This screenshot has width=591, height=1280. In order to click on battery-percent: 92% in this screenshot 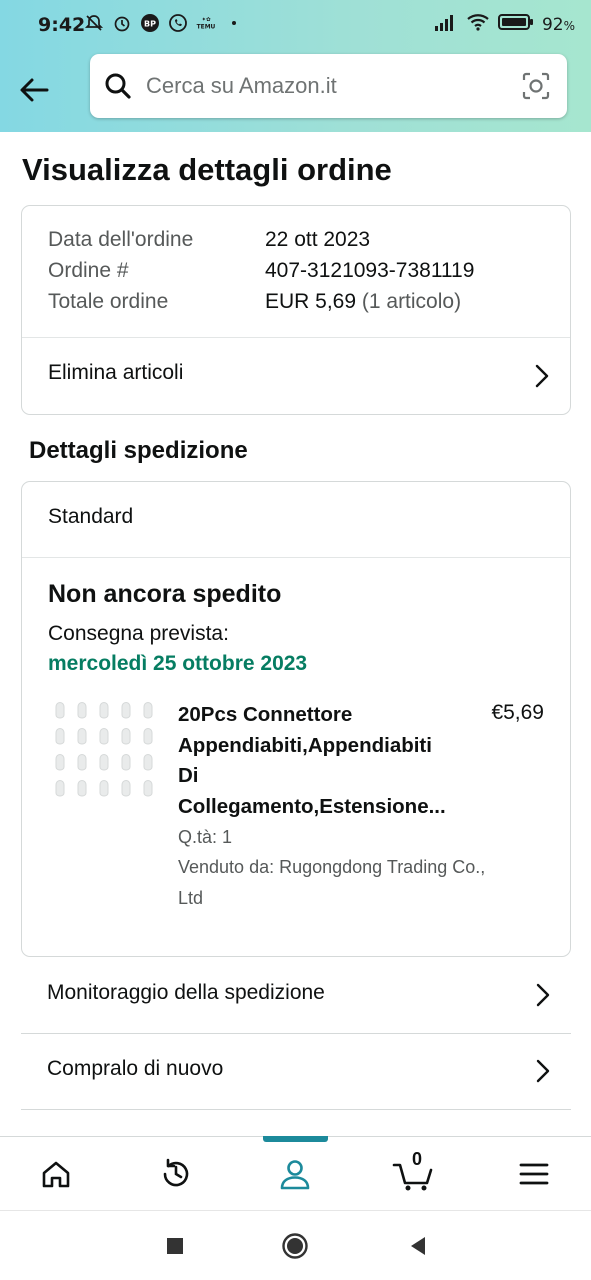, I will do `click(558, 24)`.